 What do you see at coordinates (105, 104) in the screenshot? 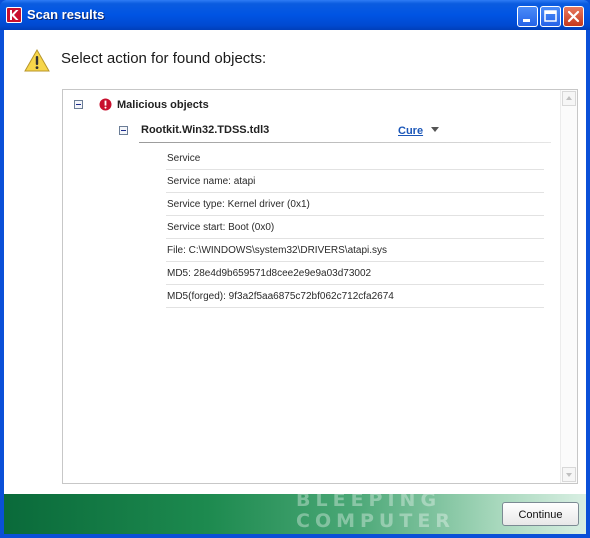
I see `error-icon` at bounding box center [105, 104].